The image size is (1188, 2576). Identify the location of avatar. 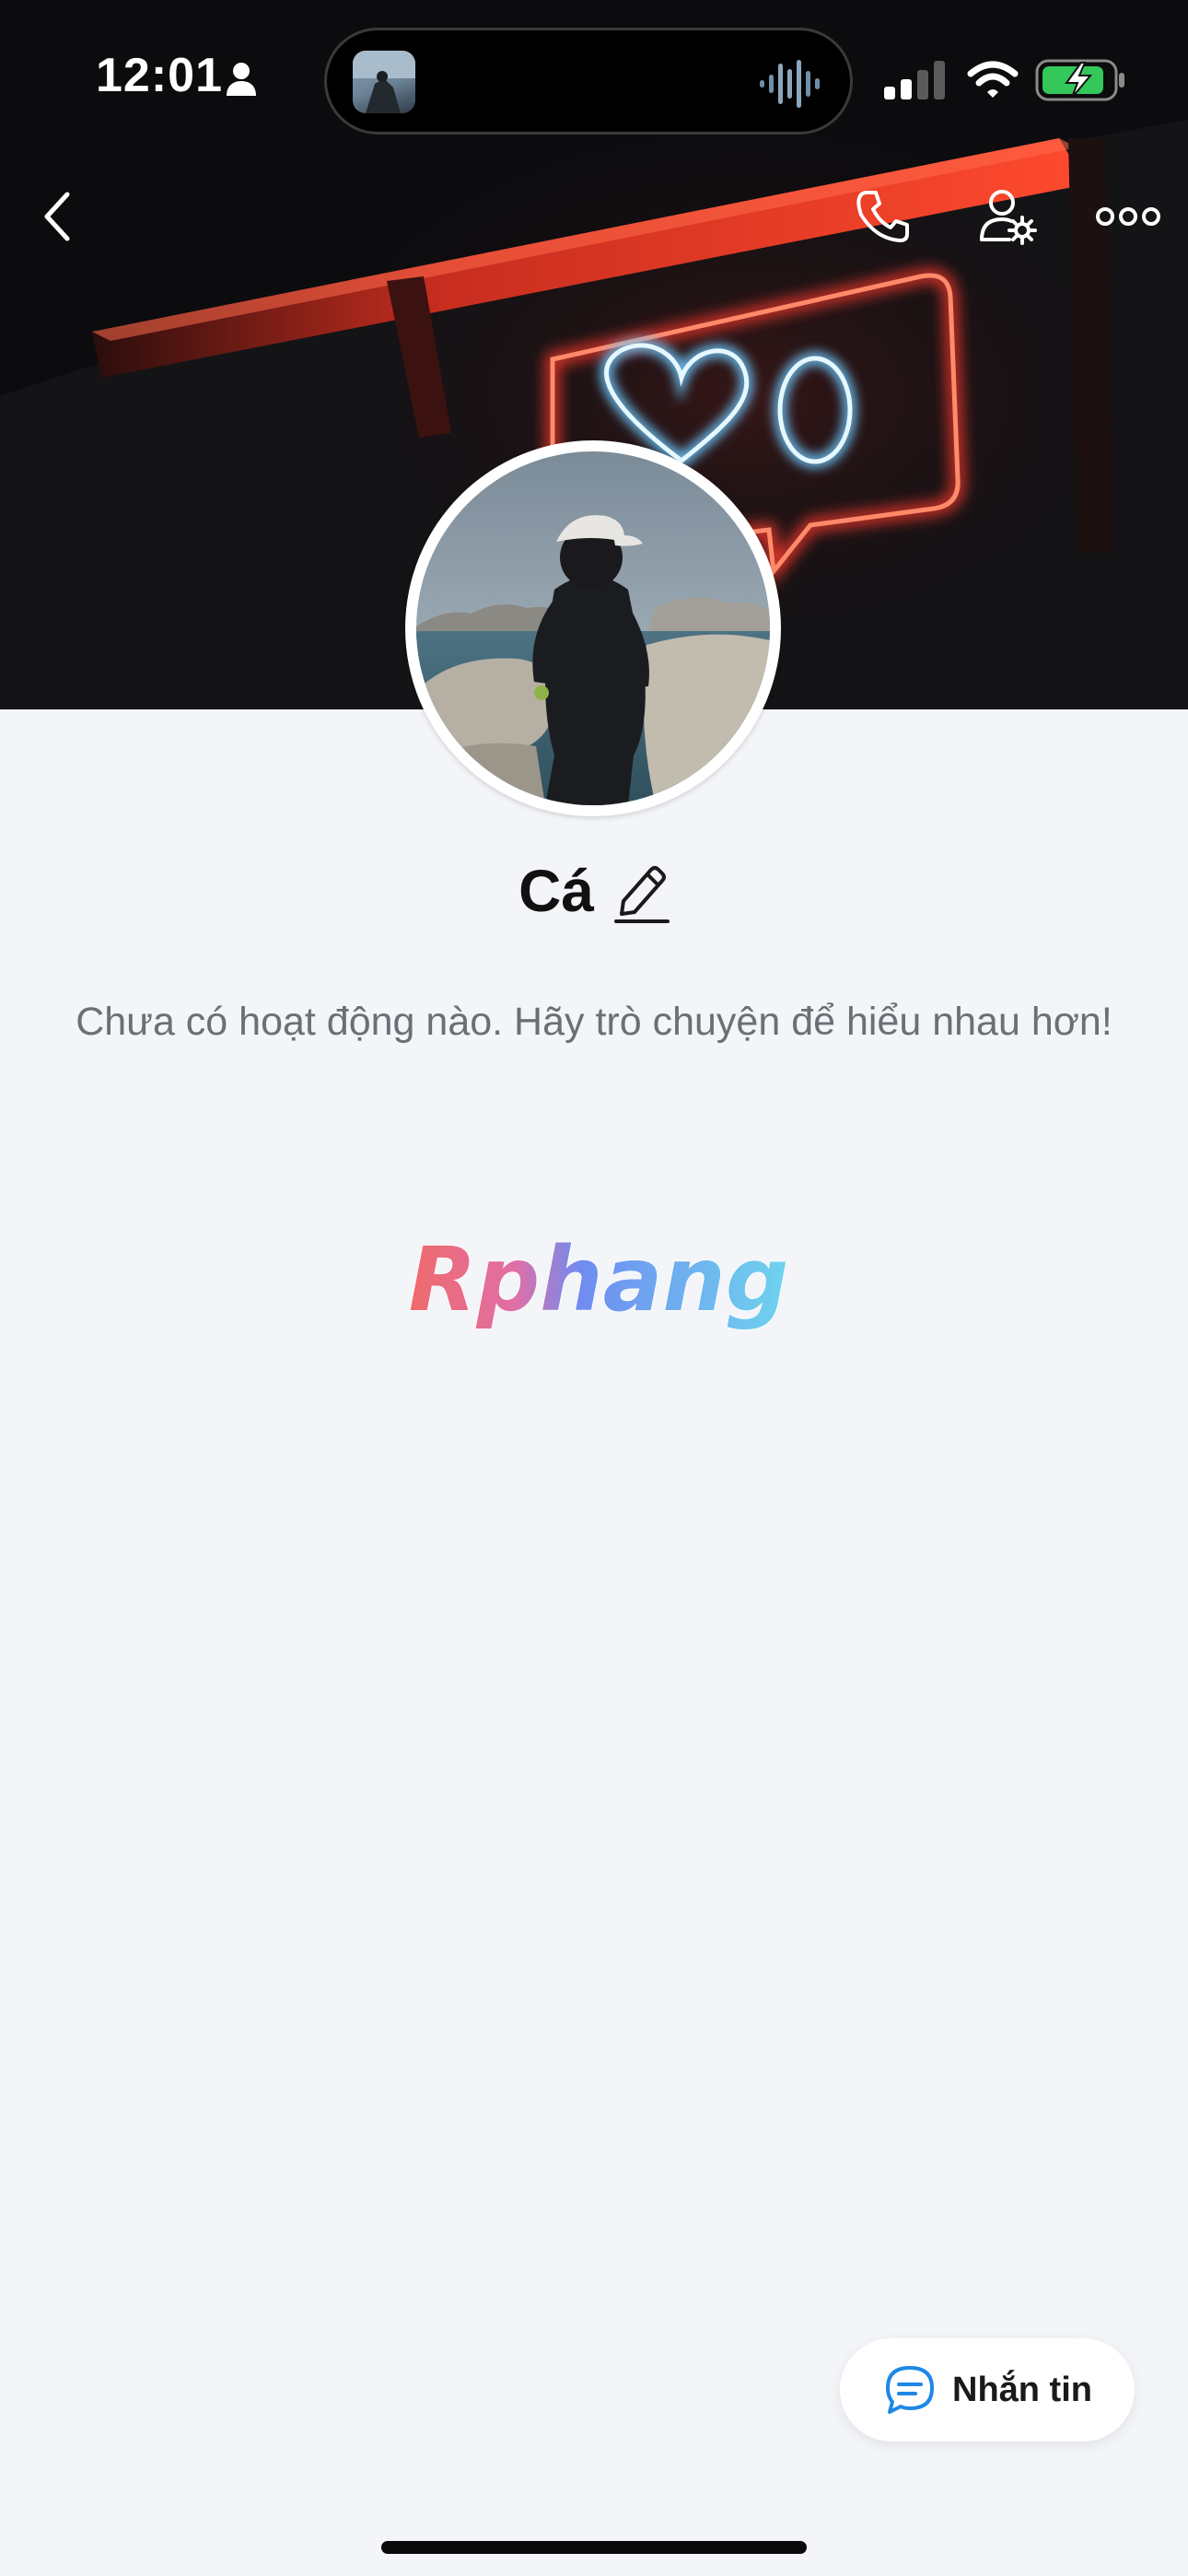
(593, 628).